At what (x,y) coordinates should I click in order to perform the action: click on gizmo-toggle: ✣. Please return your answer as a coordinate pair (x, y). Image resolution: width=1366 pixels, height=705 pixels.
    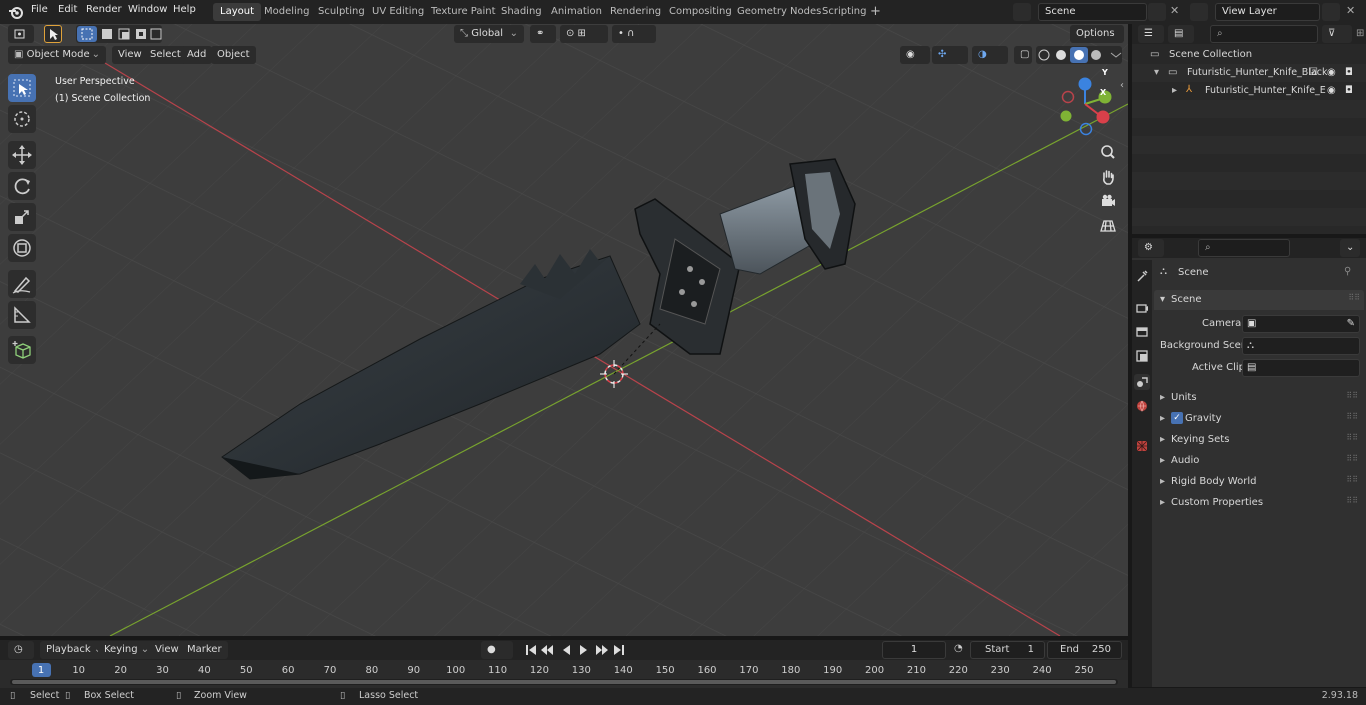
    Looking at the image, I should click on (950, 55).